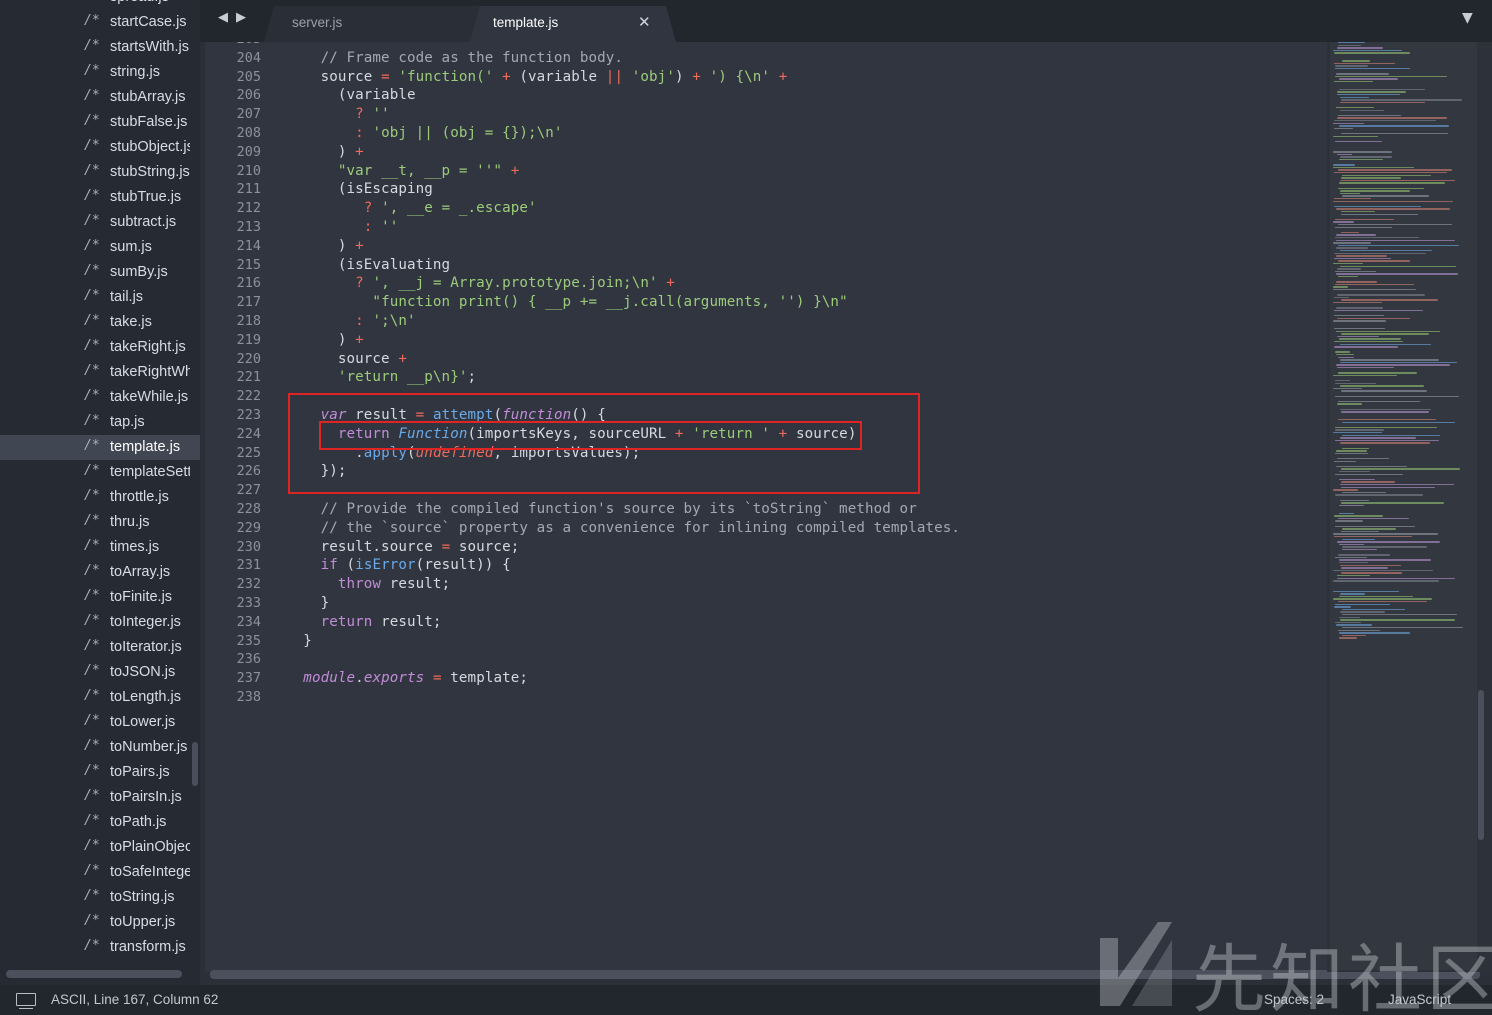  What do you see at coordinates (806, 584) in the screenshot?
I see `code-line: throw result;` at bounding box center [806, 584].